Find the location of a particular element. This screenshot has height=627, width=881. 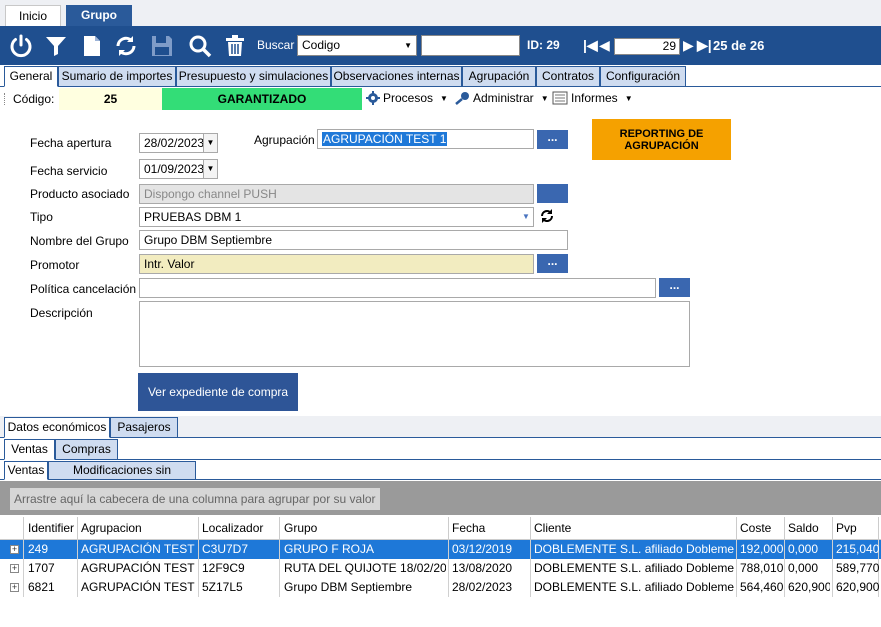

column-header-identifier: Identifier is located at coordinates (51, 528).